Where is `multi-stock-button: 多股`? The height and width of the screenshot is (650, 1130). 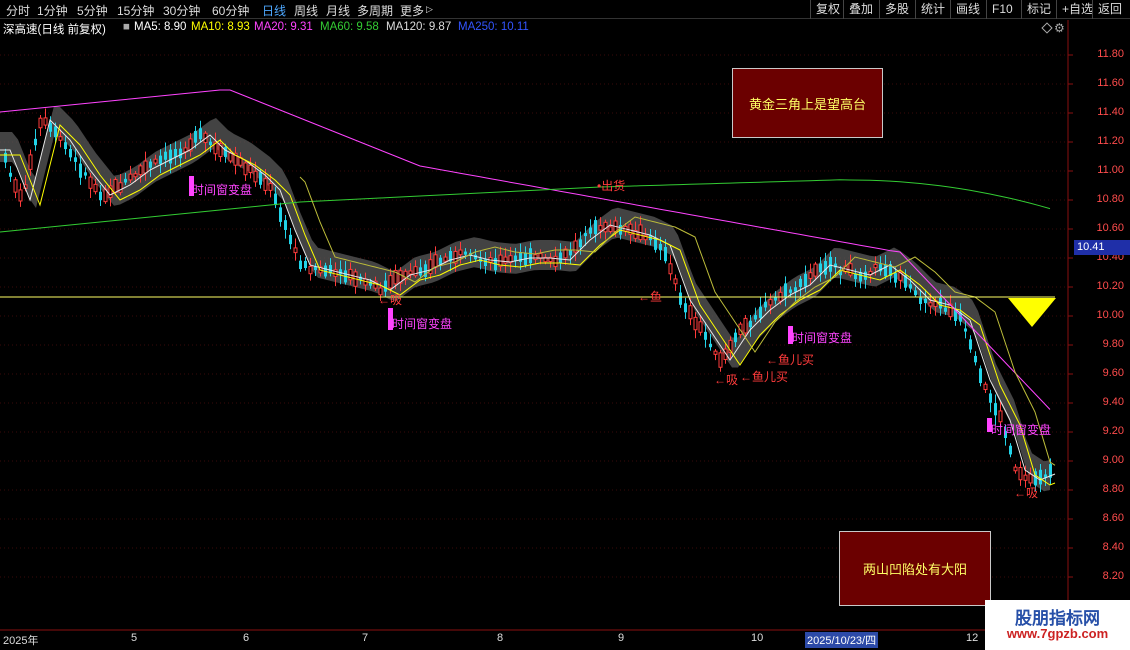
multi-stock-button: 多股 is located at coordinates (896, 9).